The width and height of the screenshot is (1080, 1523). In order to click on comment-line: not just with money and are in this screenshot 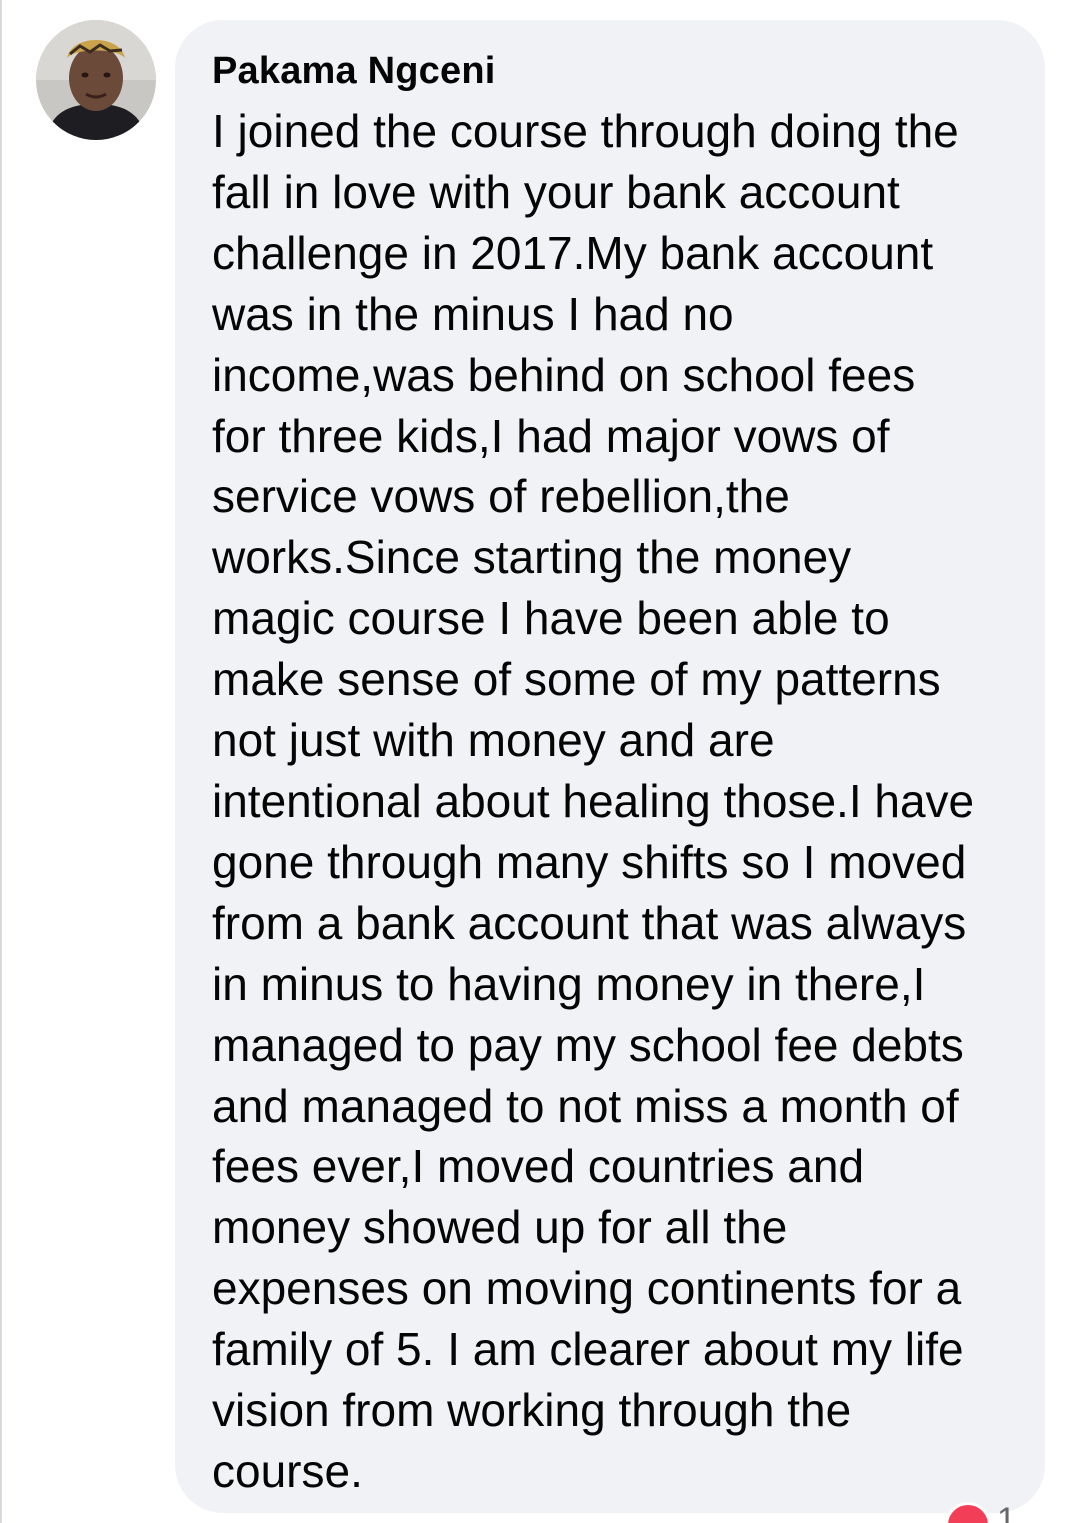, I will do `click(493, 740)`.